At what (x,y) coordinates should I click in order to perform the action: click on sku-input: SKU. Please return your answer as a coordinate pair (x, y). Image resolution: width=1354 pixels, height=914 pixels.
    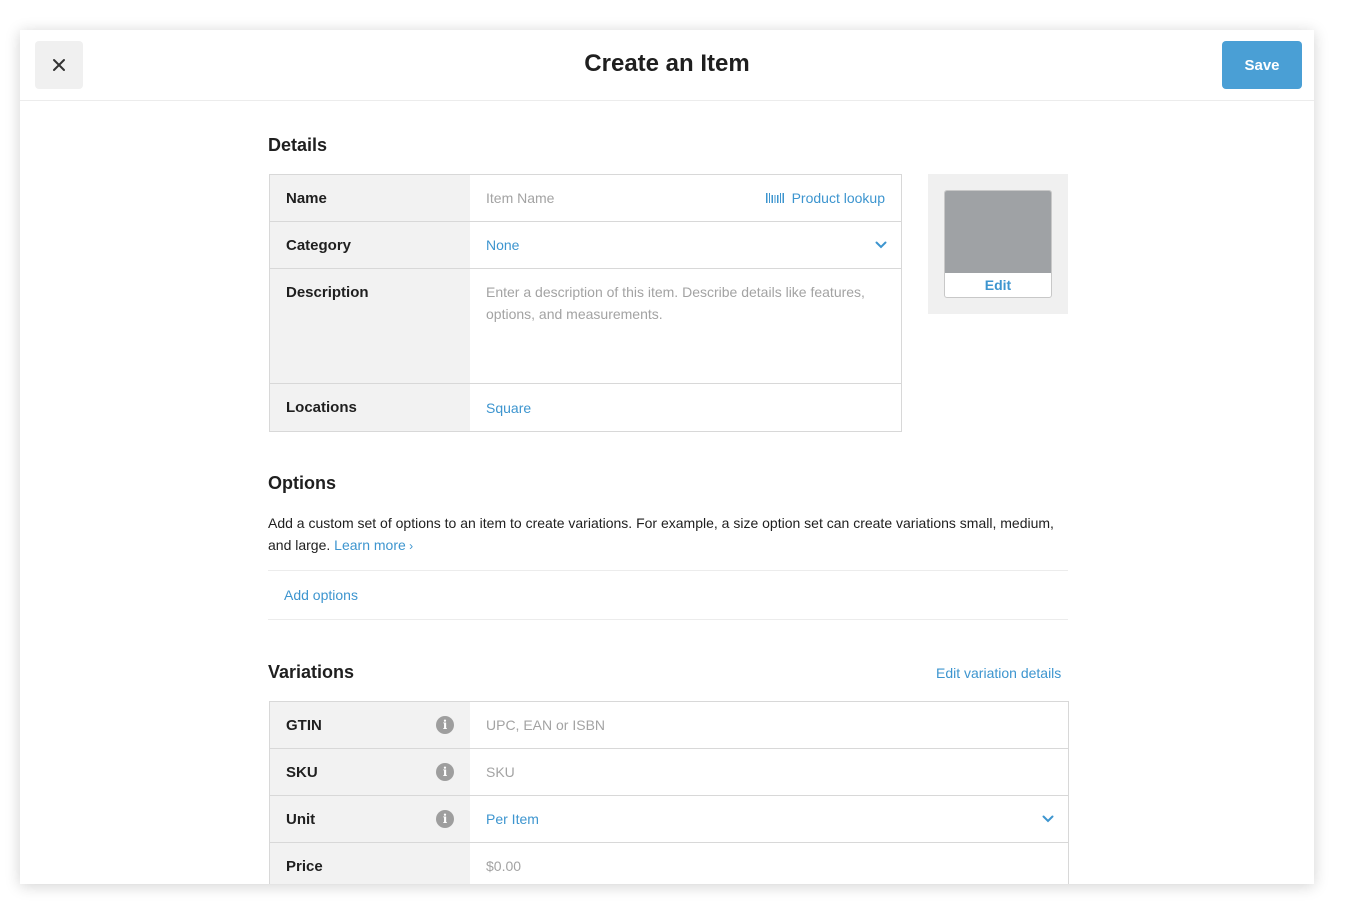
    Looking at the image, I should click on (769, 772).